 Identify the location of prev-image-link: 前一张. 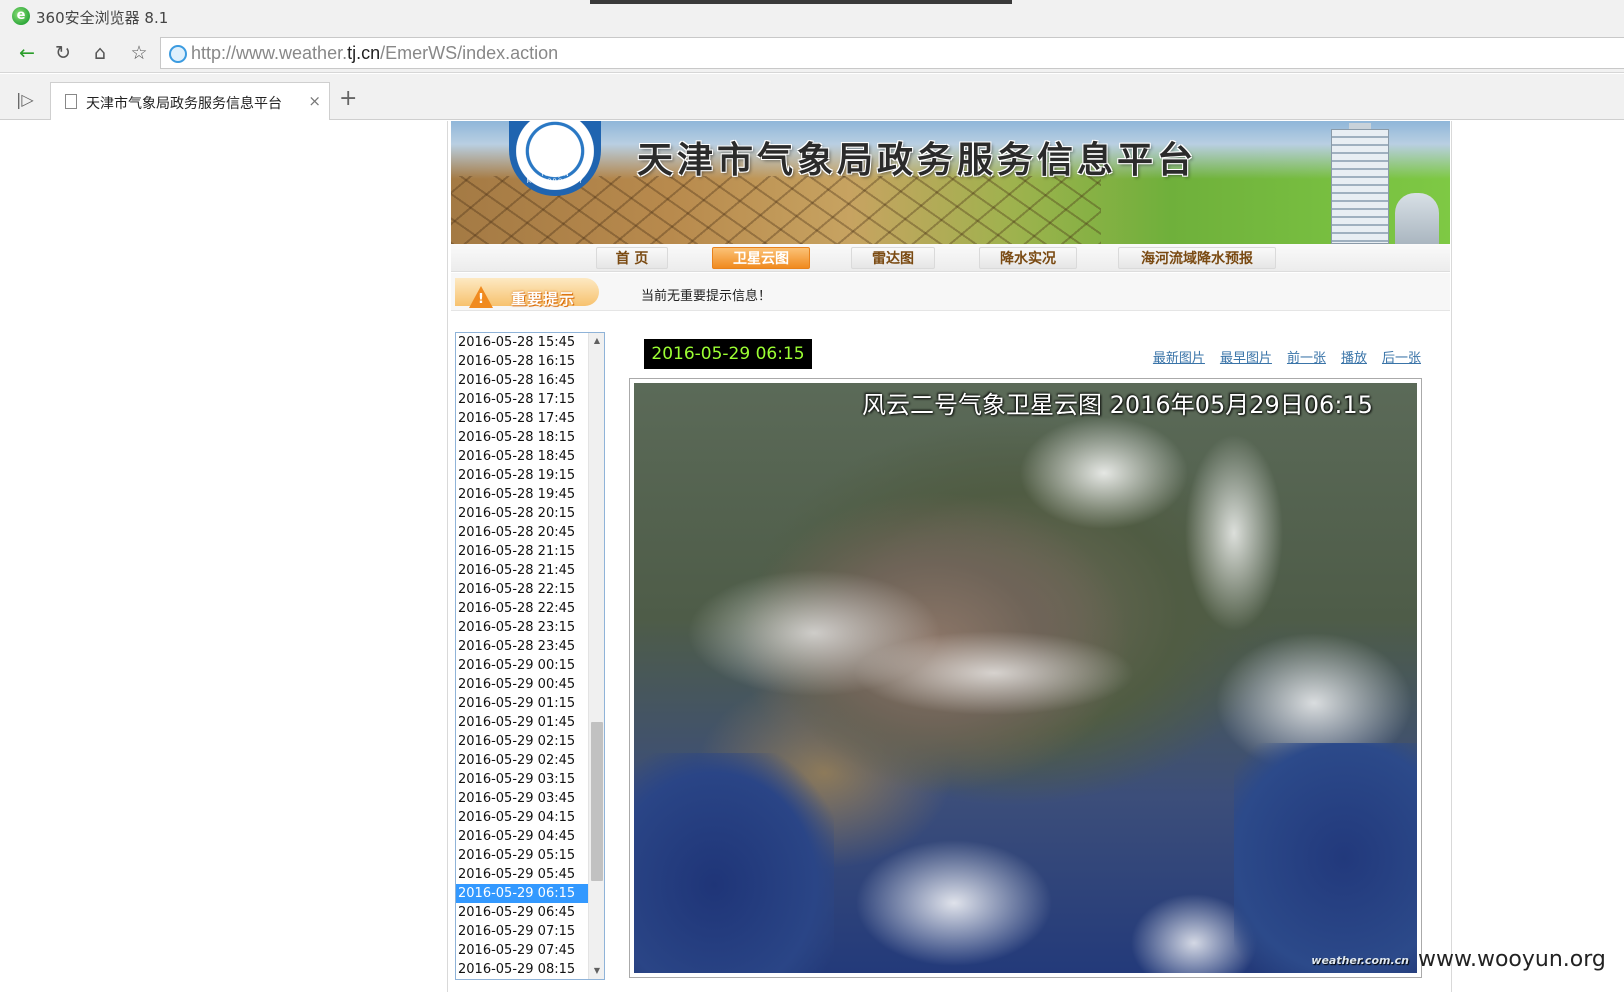
(1306, 356).